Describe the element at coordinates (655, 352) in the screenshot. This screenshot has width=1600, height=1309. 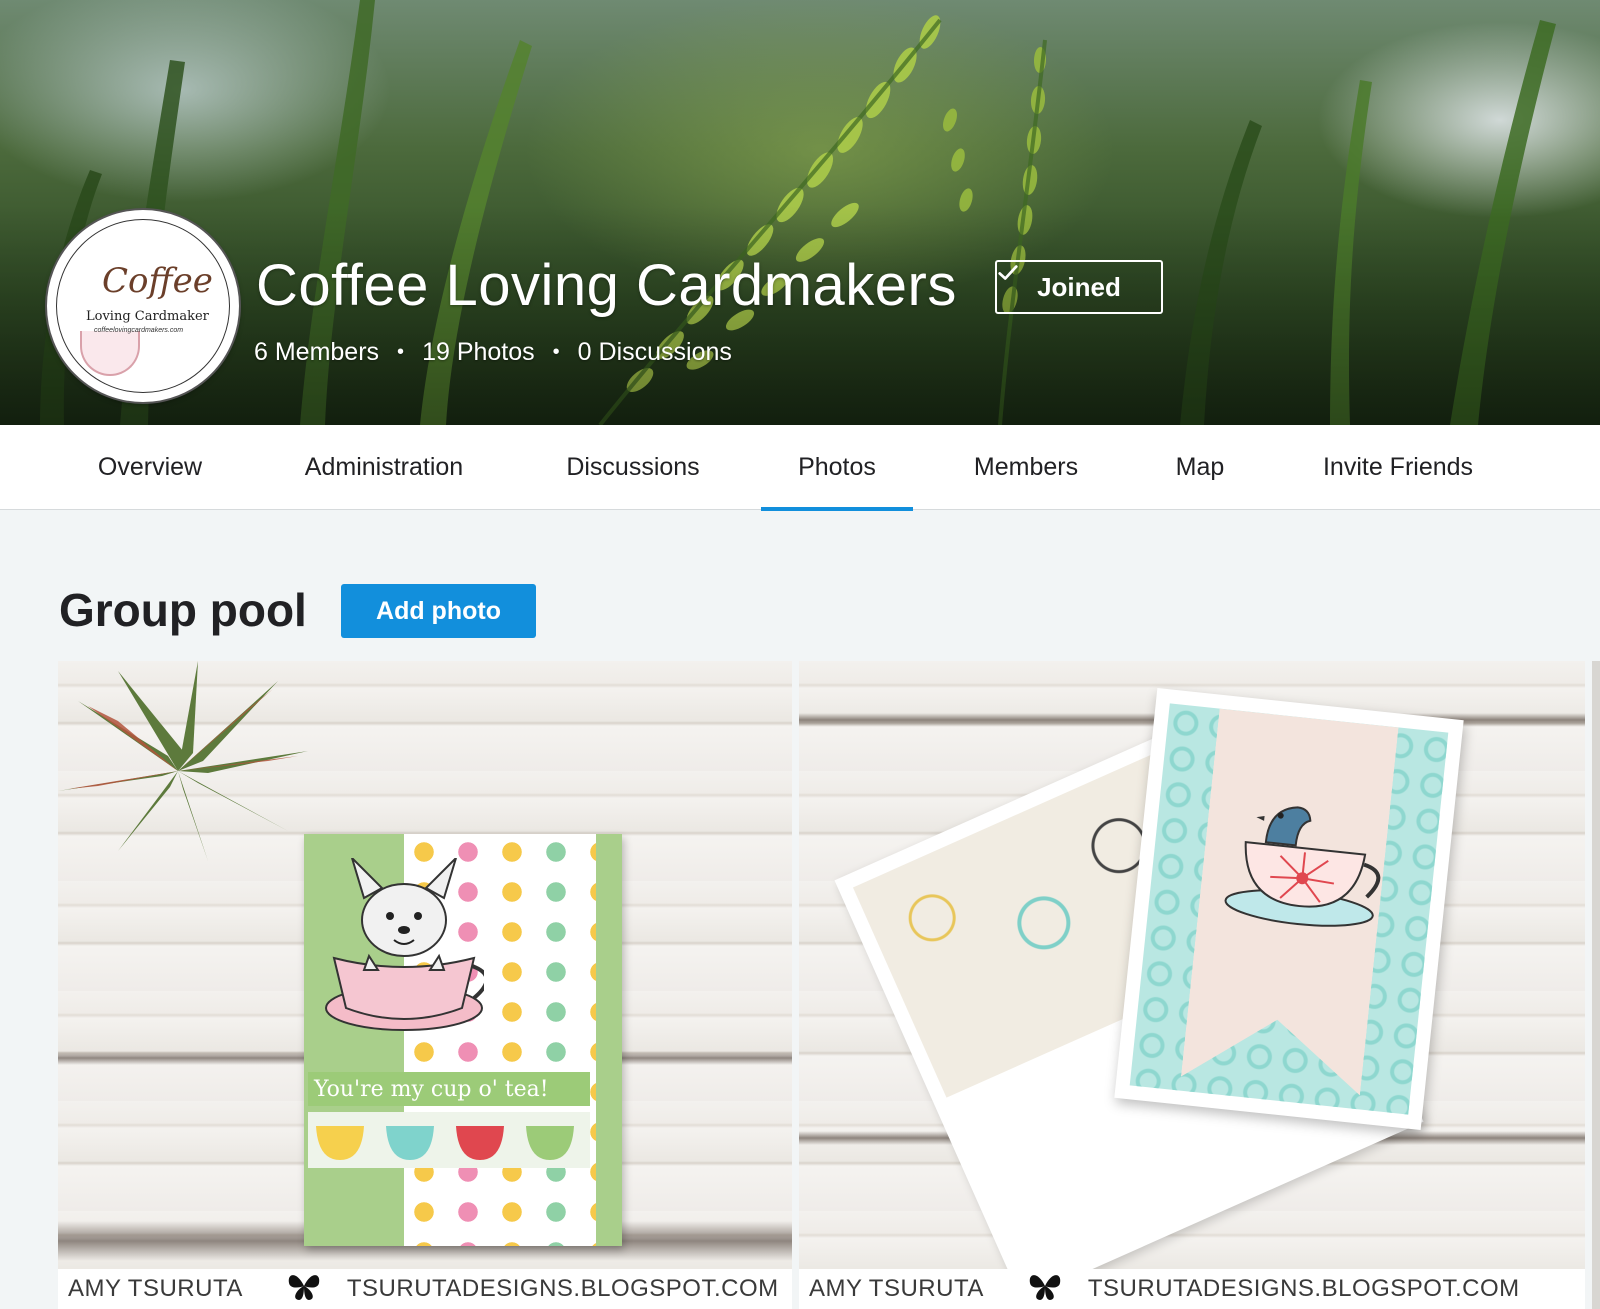
I see `discussions-count: 0 Discussions` at that location.